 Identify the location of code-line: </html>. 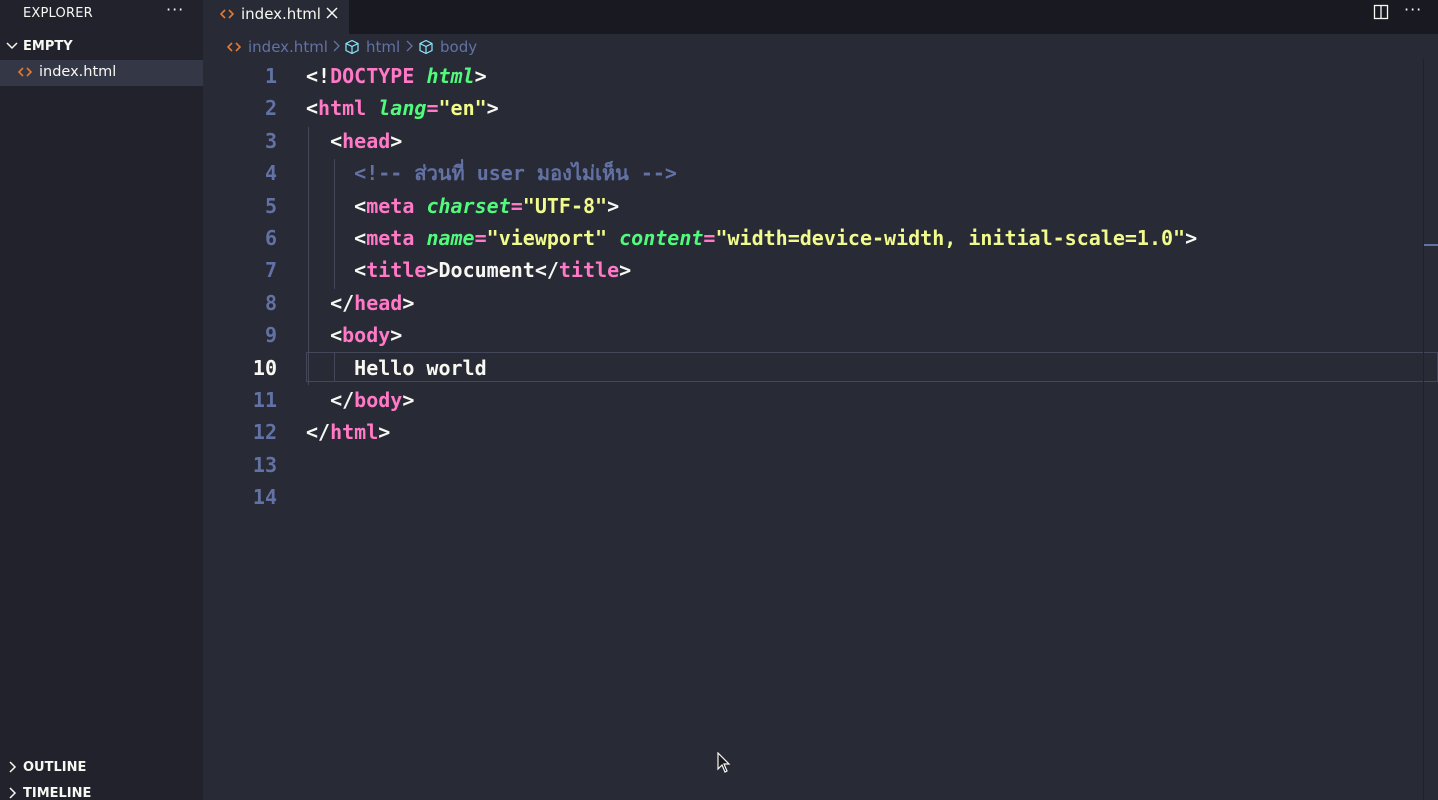
(348, 432).